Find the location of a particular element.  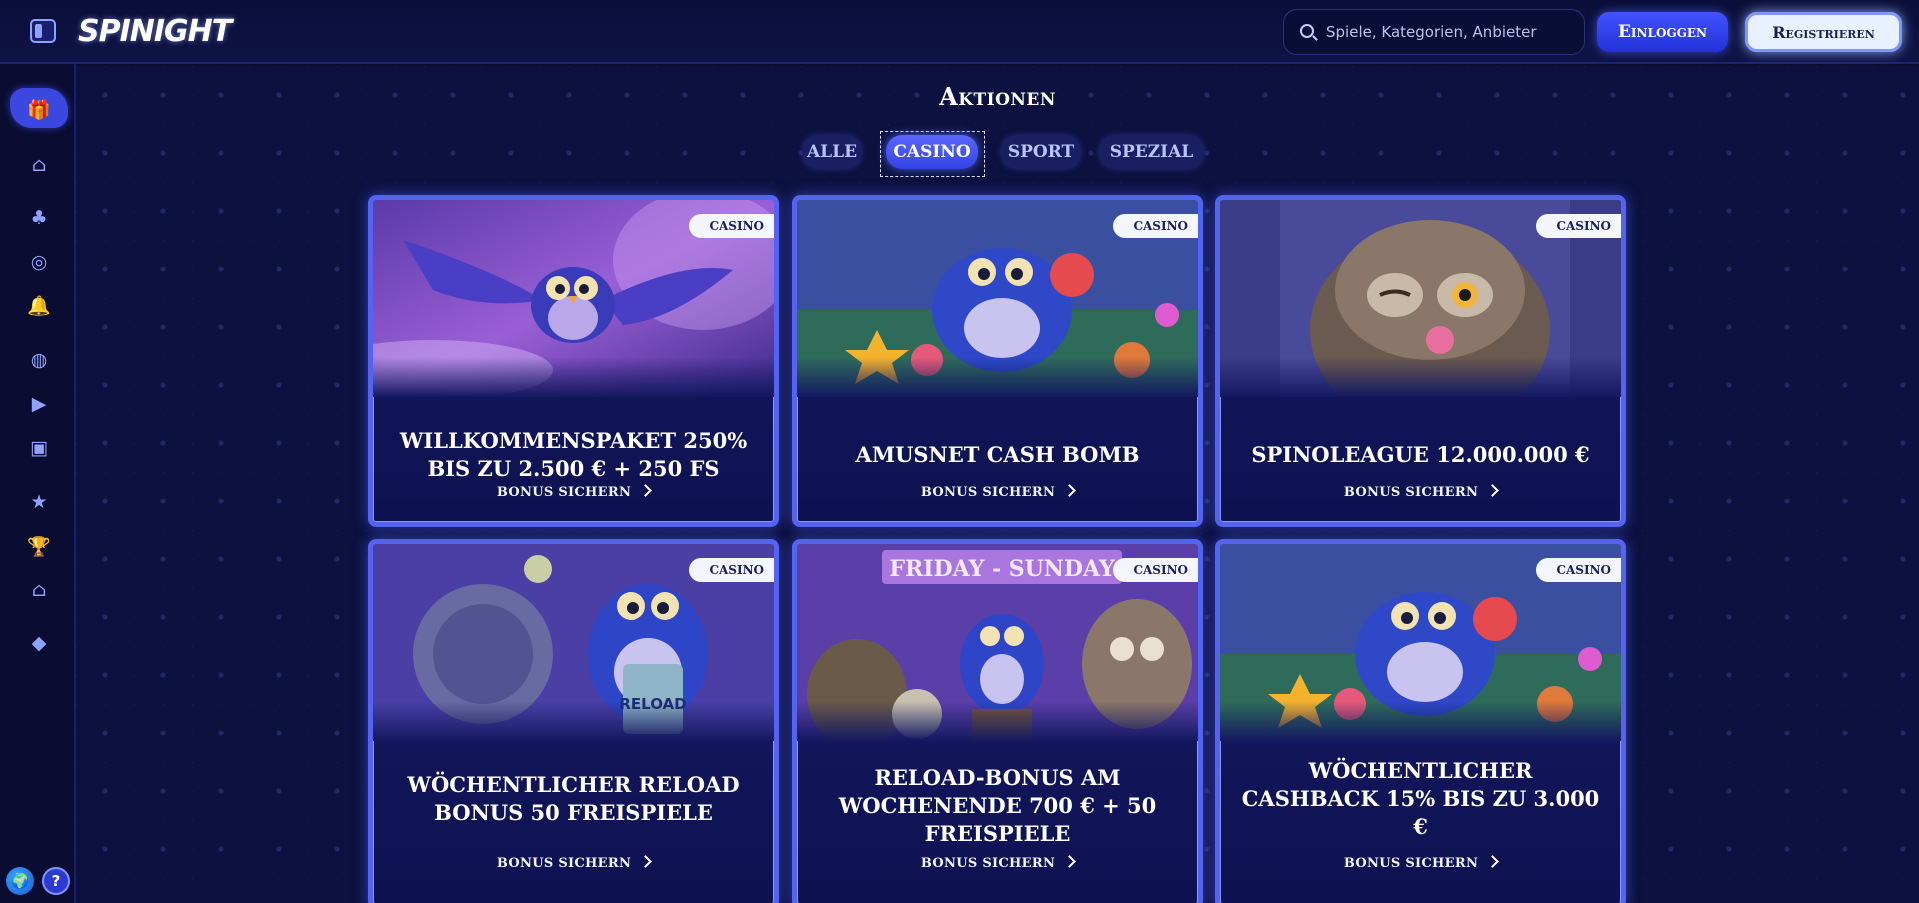

reload-pack-label: RELOAD is located at coordinates (652, 704).